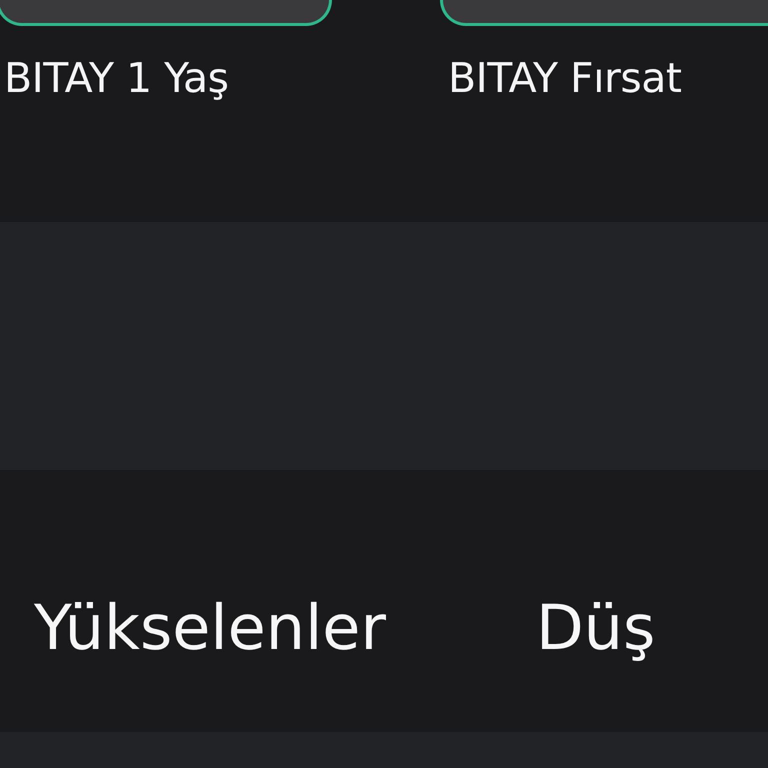 This screenshot has height=768, width=768. I want to click on shortcut-label: BITAY 1 Yaş, so click(116, 78).